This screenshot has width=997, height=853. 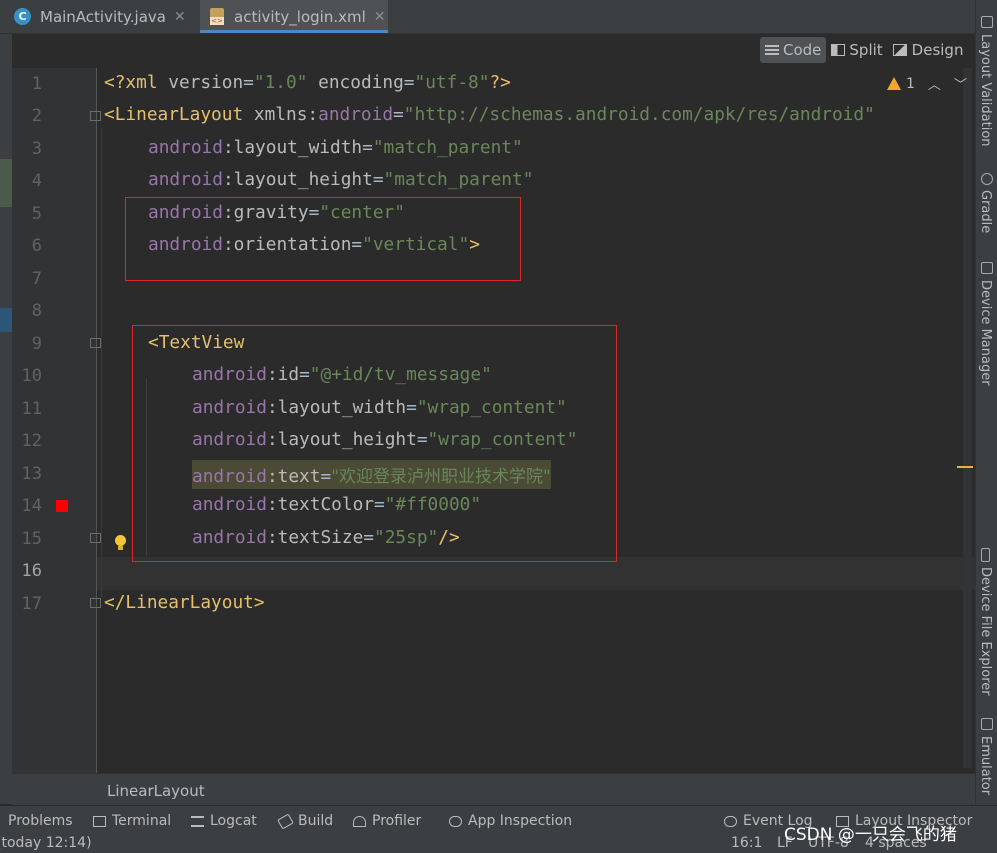 I want to click on tab-main-activity: C MainActivity.java ✕, so click(x=100, y=16).